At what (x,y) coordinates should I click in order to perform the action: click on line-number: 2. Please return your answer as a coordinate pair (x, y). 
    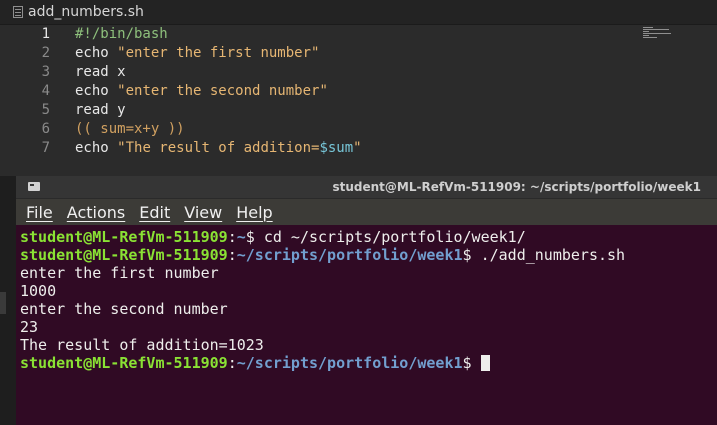
    Looking at the image, I should click on (45, 53).